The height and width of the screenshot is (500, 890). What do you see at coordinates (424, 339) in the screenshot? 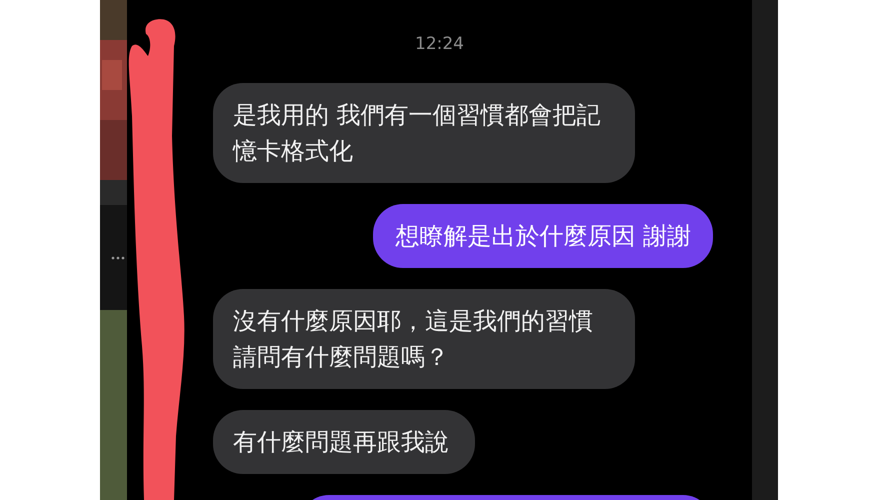
I see `received-message: 沒有什麼原因耶，這是我們的習慣請問有什麼問題嗎？` at bounding box center [424, 339].